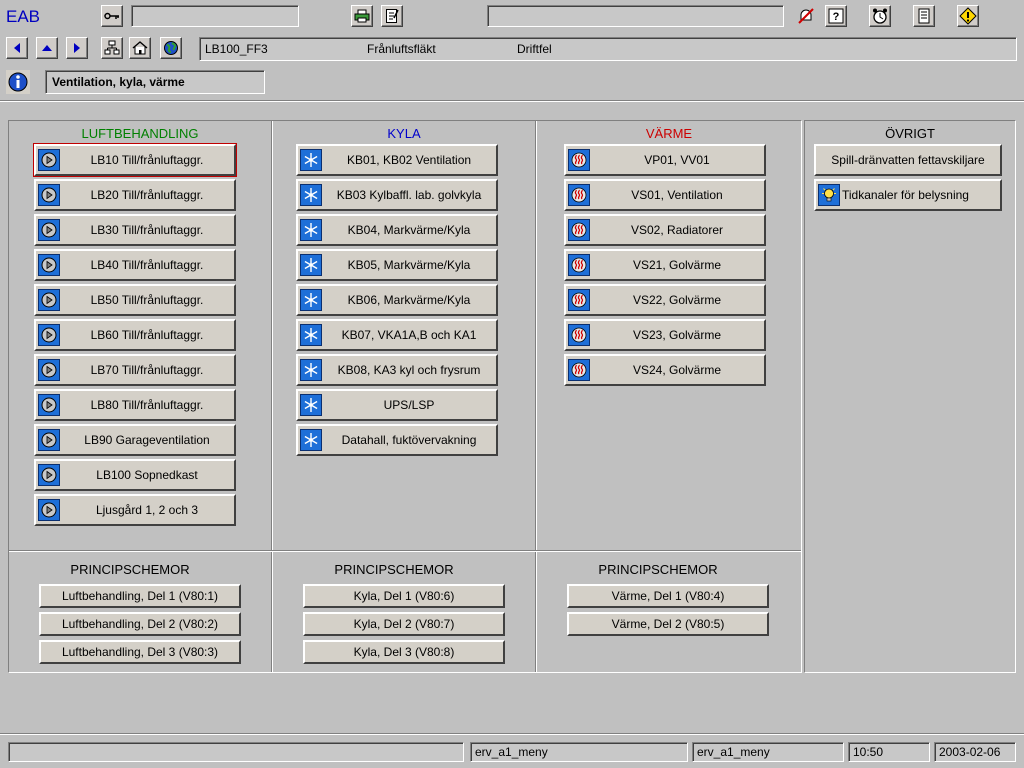 The width and height of the screenshot is (1024, 768). Describe the element at coordinates (147, 195) in the screenshot. I see `luft-button-label: LB20 Till/frånluftaggr.` at that location.